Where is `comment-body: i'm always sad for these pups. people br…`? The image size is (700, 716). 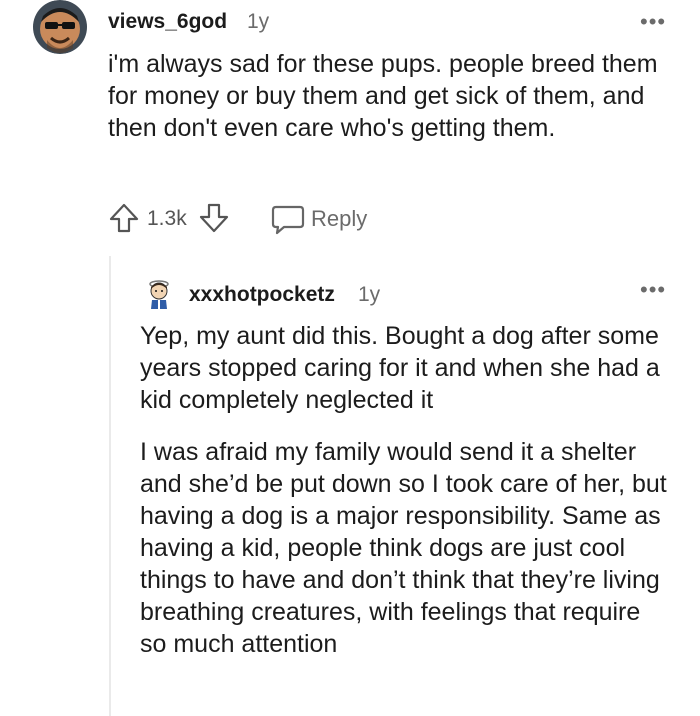
comment-body: i'm always sad for these pups. people br… is located at coordinates (383, 96).